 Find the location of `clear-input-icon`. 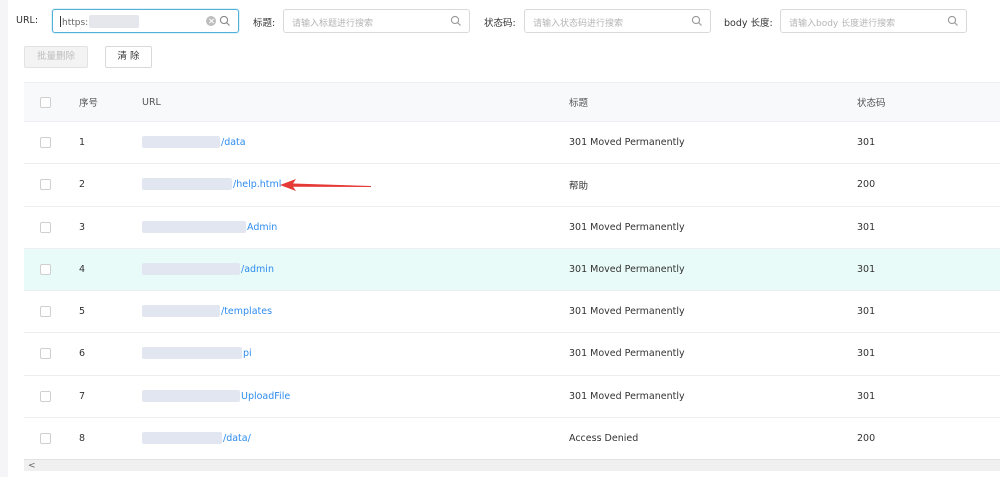

clear-input-icon is located at coordinates (211, 21).